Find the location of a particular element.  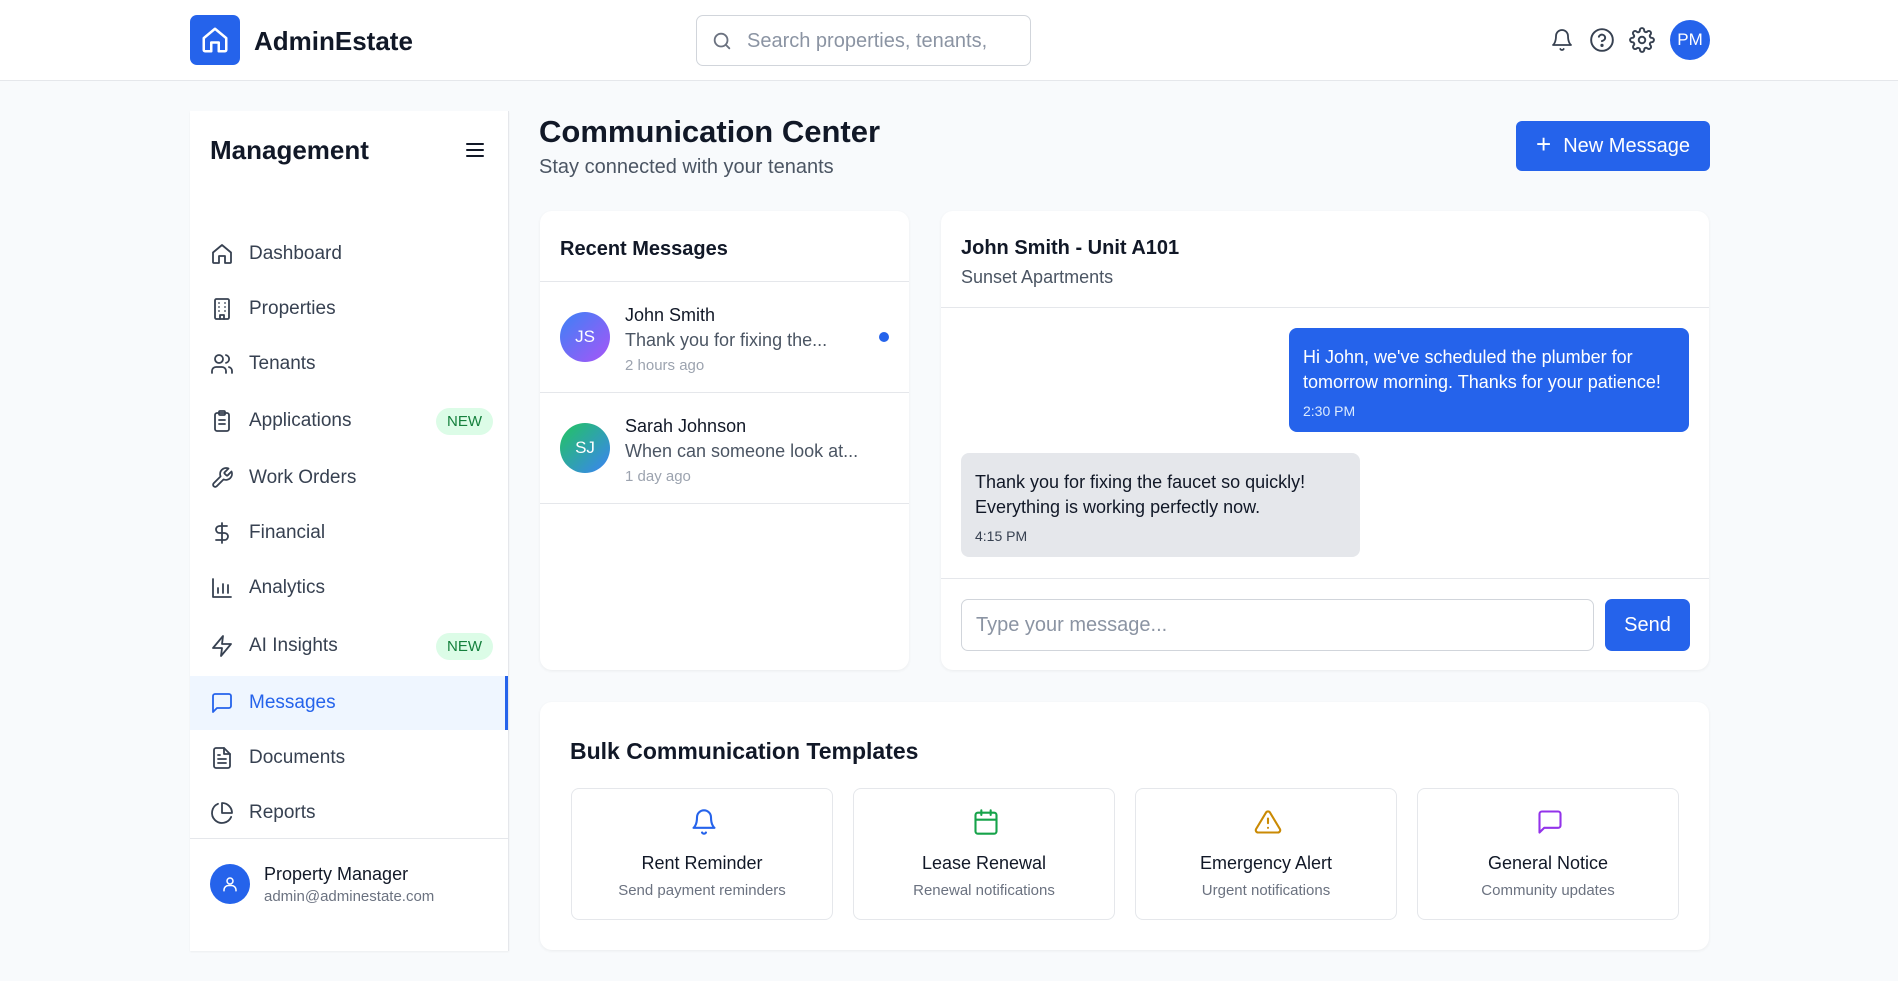

search-box is located at coordinates (863, 40).